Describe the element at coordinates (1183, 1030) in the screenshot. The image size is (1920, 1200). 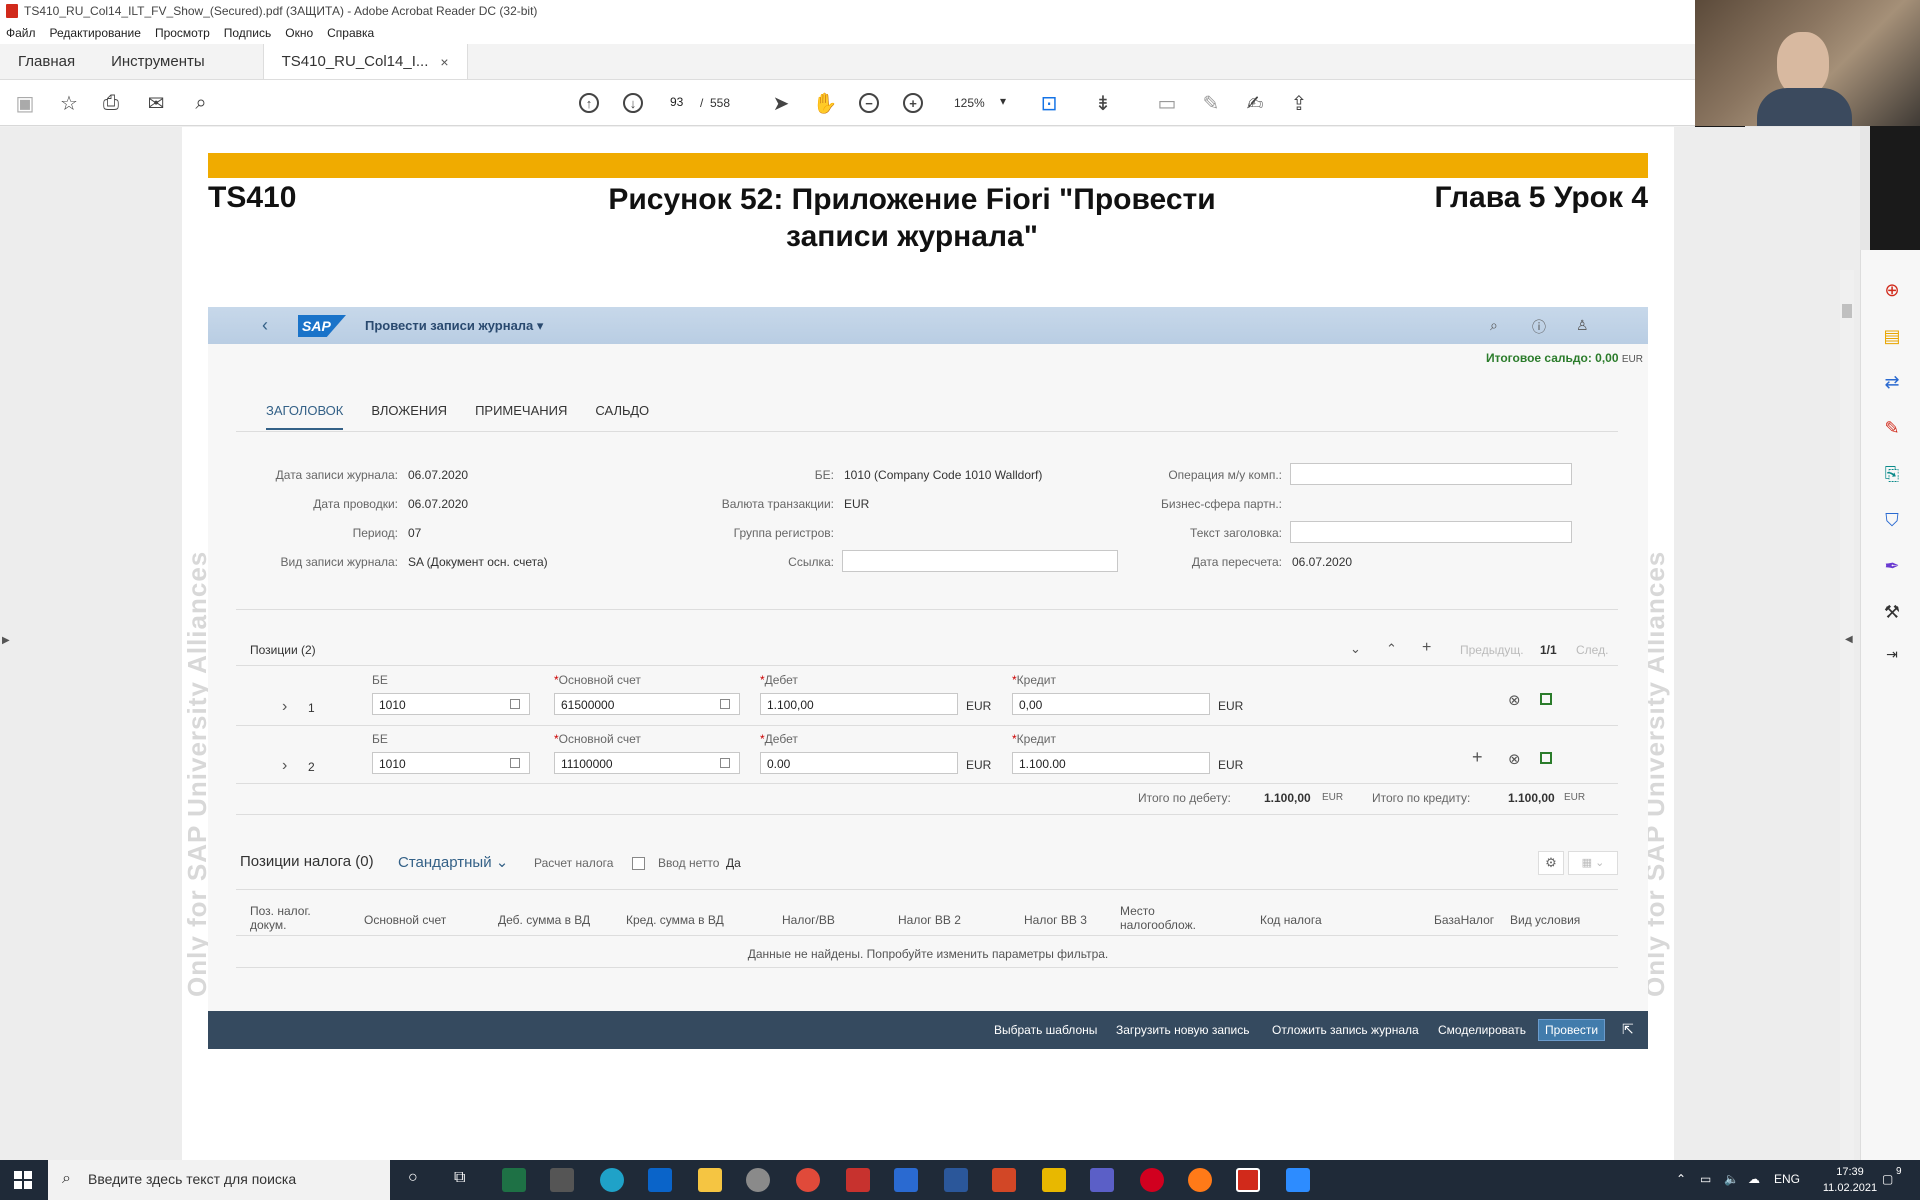
I see `upload-button: Загрузить новую запись` at that location.